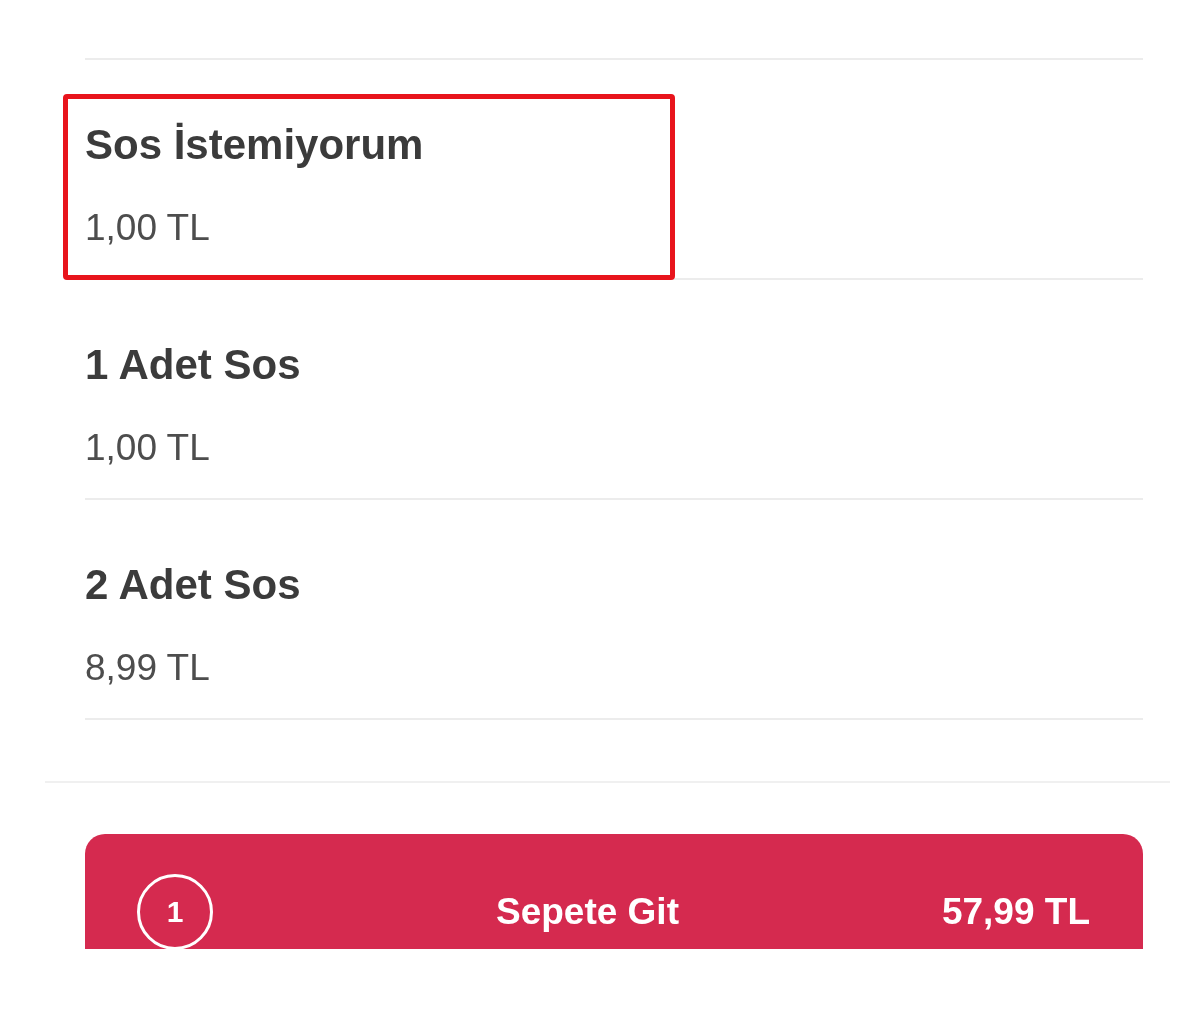 The image size is (1200, 1020). What do you see at coordinates (254, 145) in the screenshot?
I see `option-name: Sos İstemiyorum` at bounding box center [254, 145].